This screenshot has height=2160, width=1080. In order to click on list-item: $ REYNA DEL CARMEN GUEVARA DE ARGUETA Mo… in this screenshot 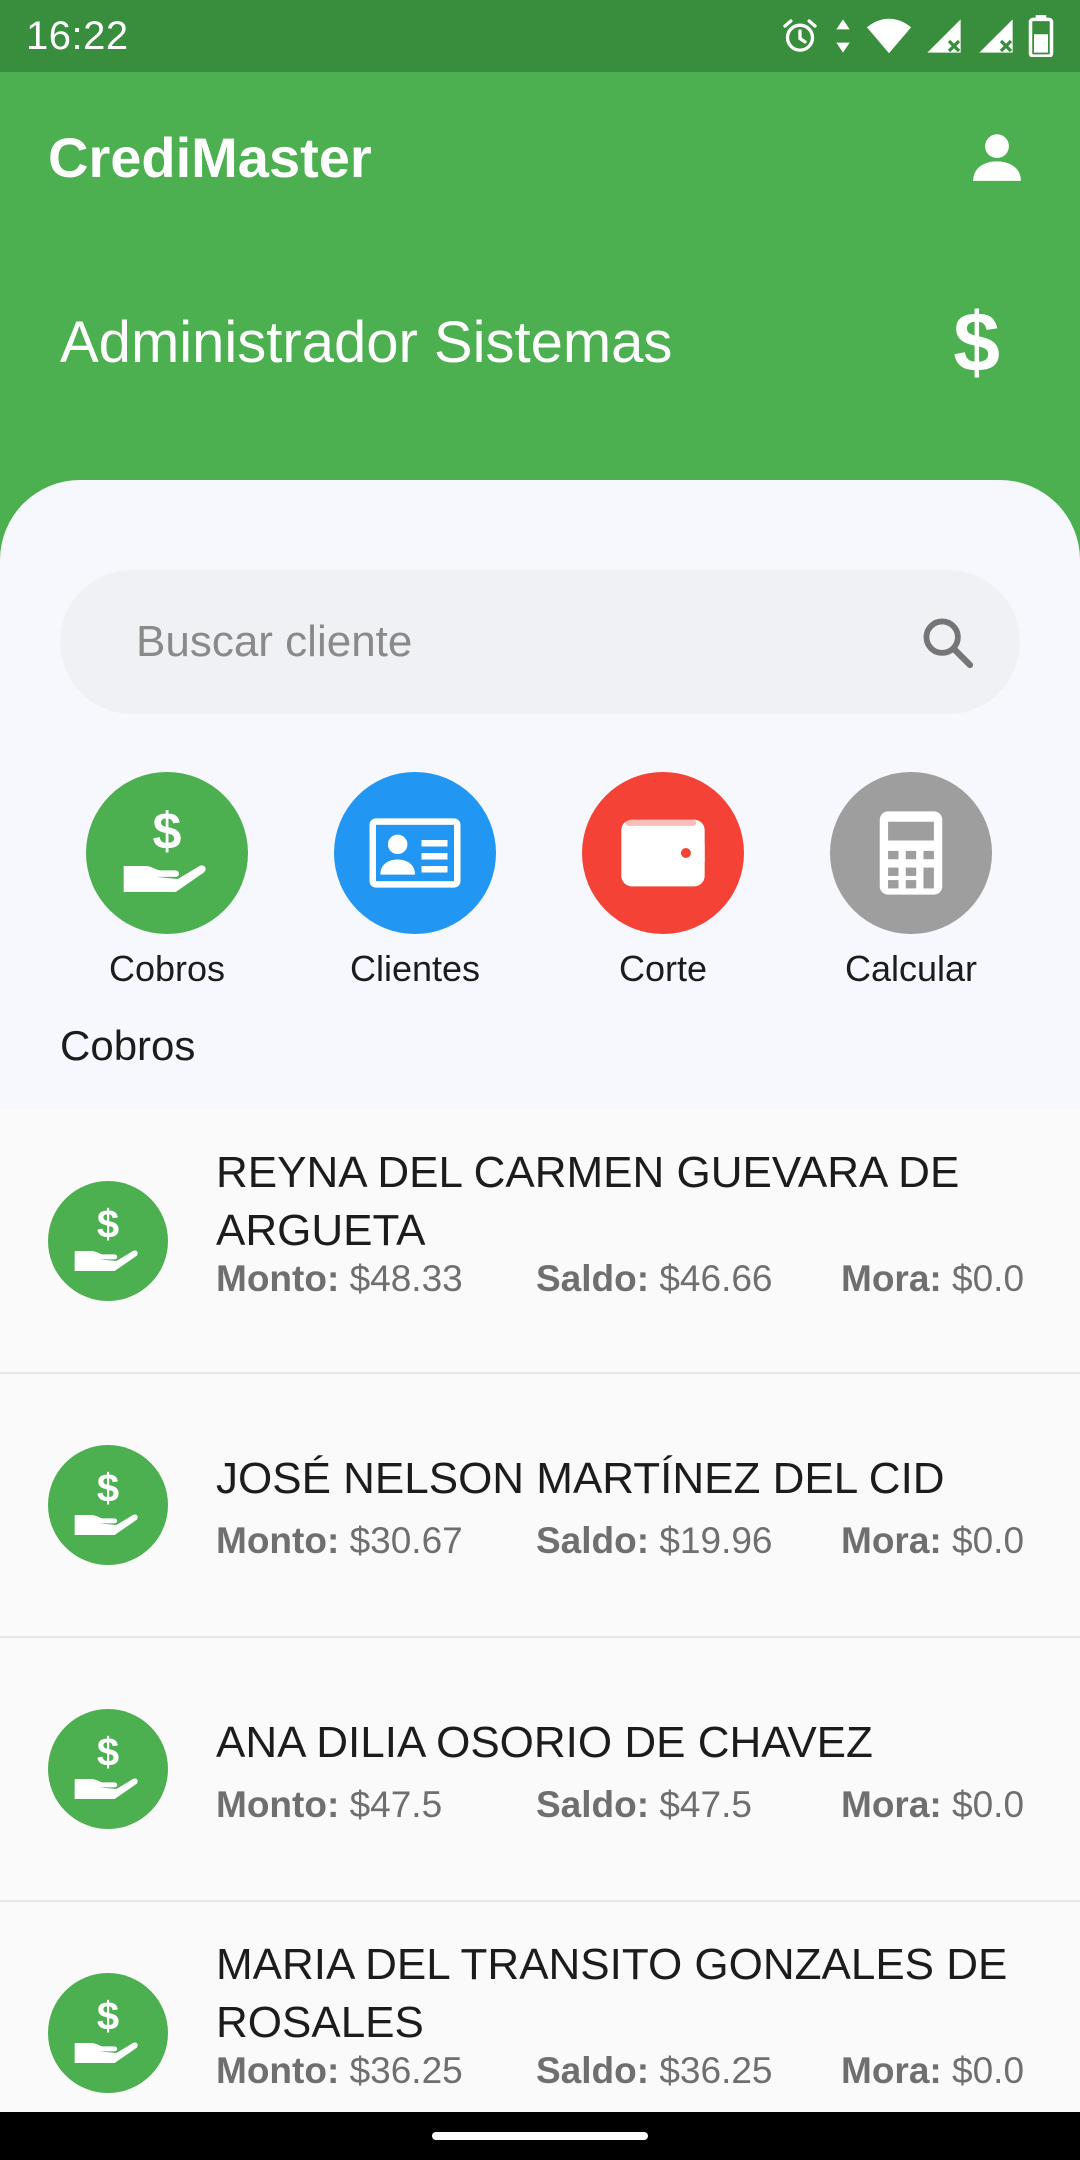, I will do `click(540, 1242)`.